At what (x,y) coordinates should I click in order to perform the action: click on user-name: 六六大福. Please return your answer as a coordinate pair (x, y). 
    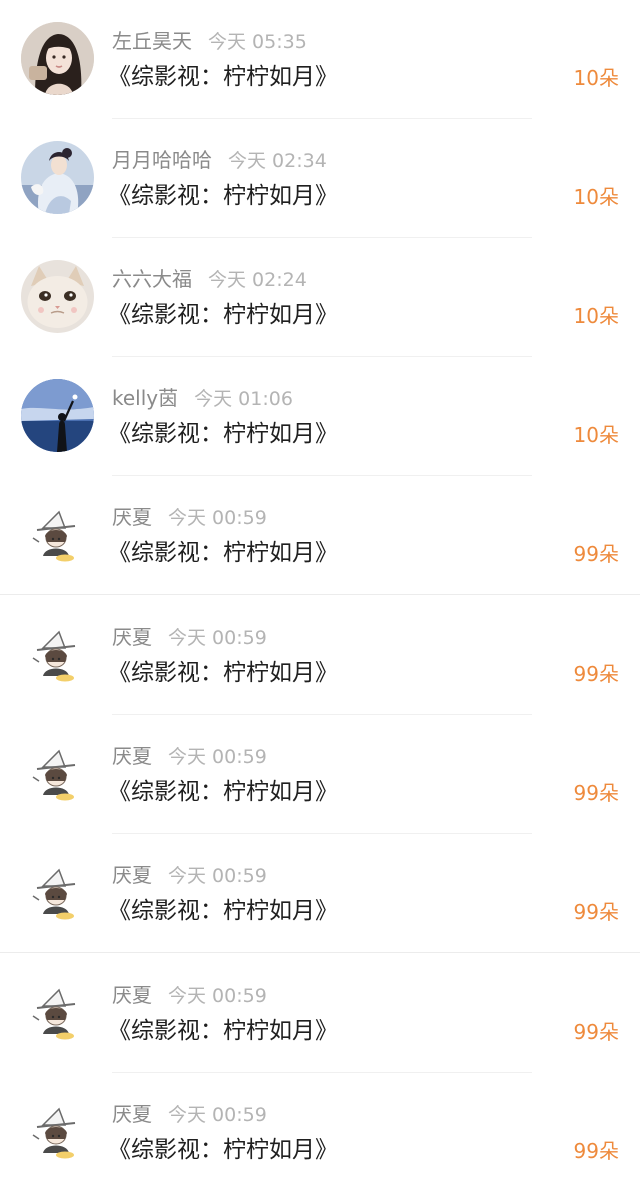
    Looking at the image, I should click on (152, 279).